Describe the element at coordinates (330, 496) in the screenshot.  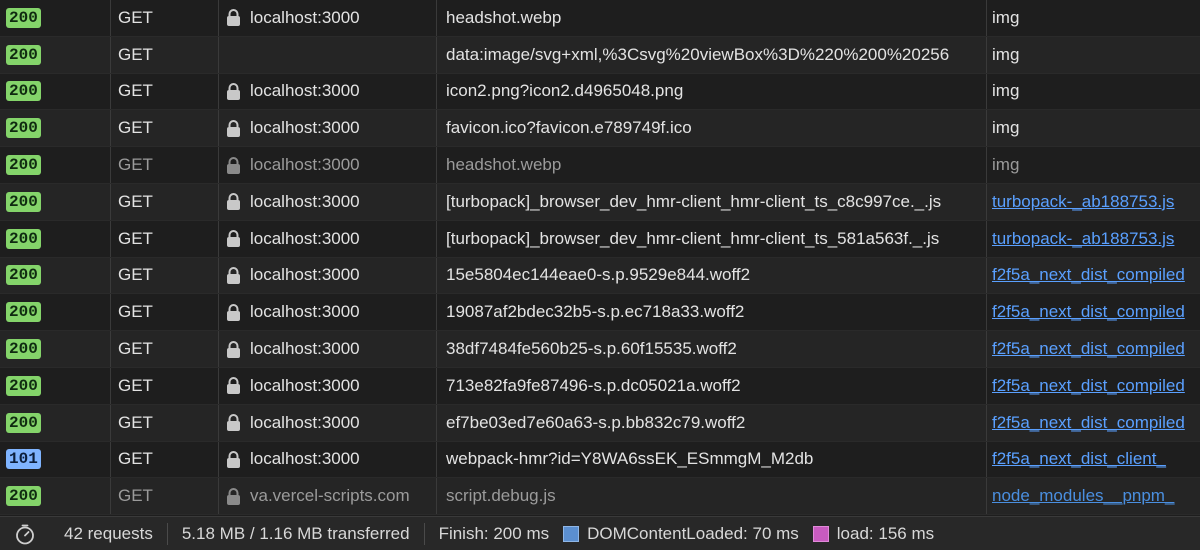
I see `domain-label: va.vercel-scripts.com` at that location.